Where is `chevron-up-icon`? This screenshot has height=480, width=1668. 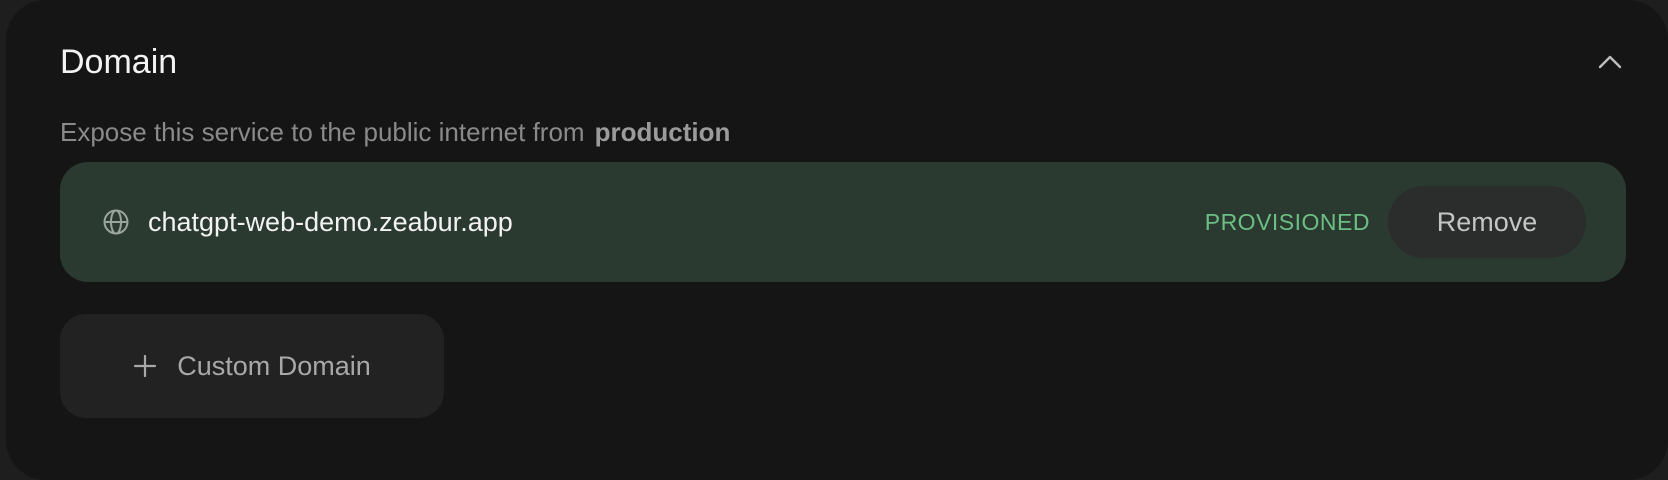 chevron-up-icon is located at coordinates (1610, 62).